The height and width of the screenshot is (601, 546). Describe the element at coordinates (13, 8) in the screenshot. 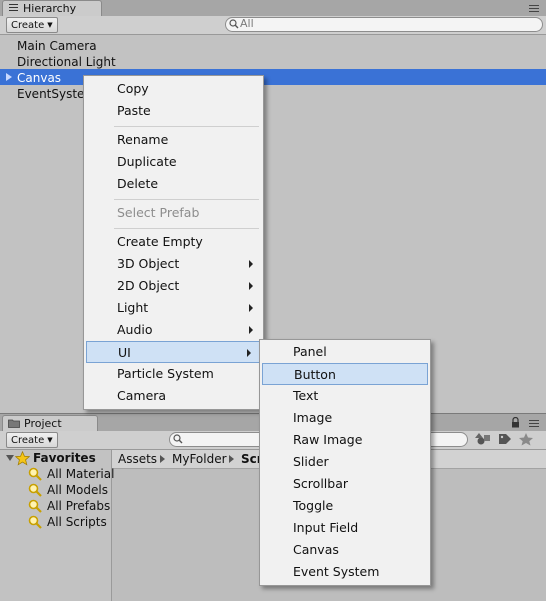

I see `list-icon` at that location.